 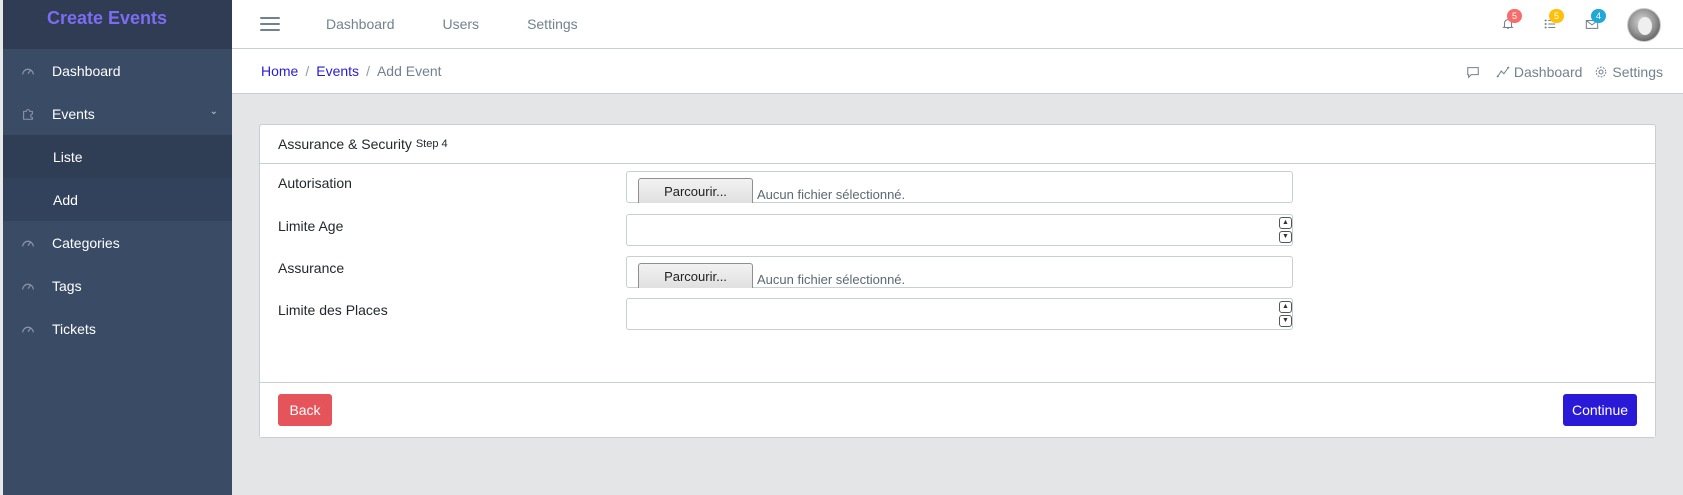 I want to click on sidebar-item-label: Add, so click(x=65, y=199).